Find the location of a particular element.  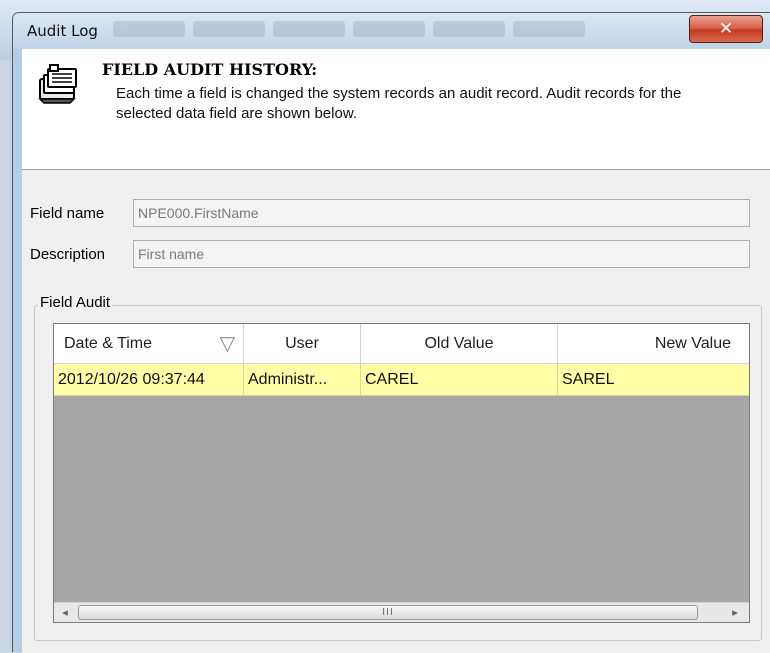

column-header-user: User is located at coordinates (302, 344).